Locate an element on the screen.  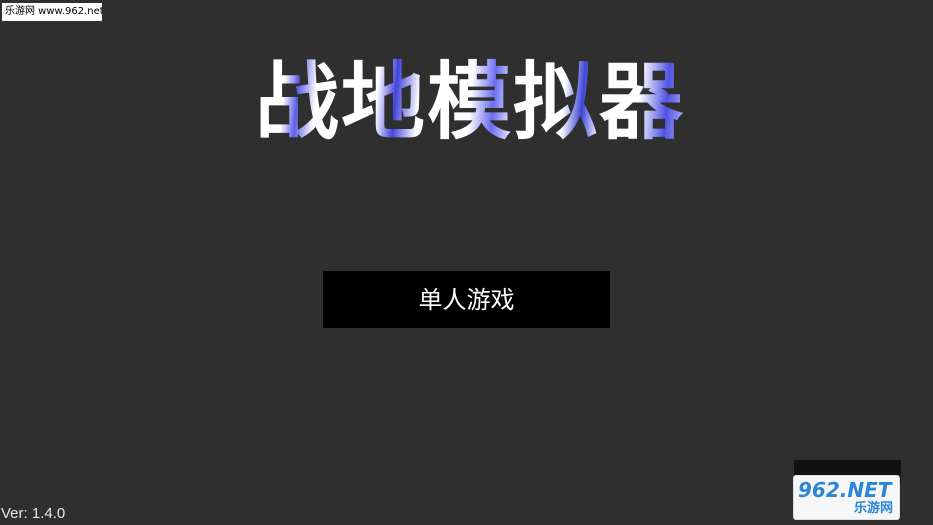
single-player-button: 单人游戏 is located at coordinates (466, 299).